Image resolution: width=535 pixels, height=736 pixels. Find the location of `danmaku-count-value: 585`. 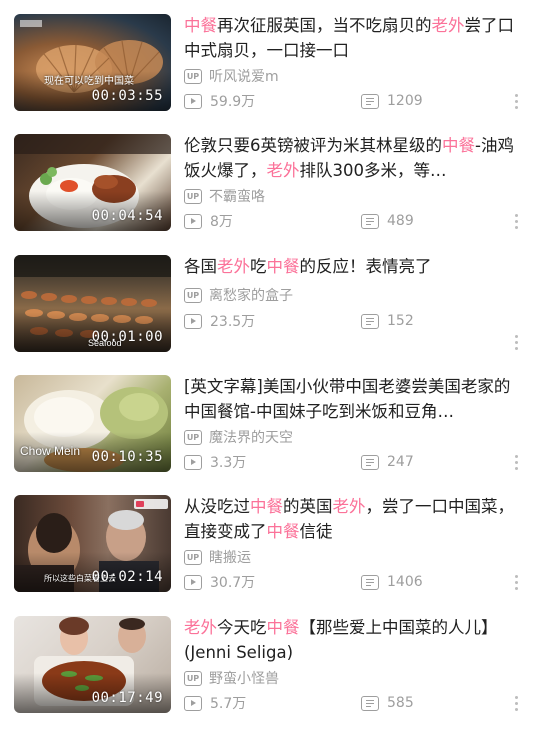

danmaku-count-value: 585 is located at coordinates (400, 703).